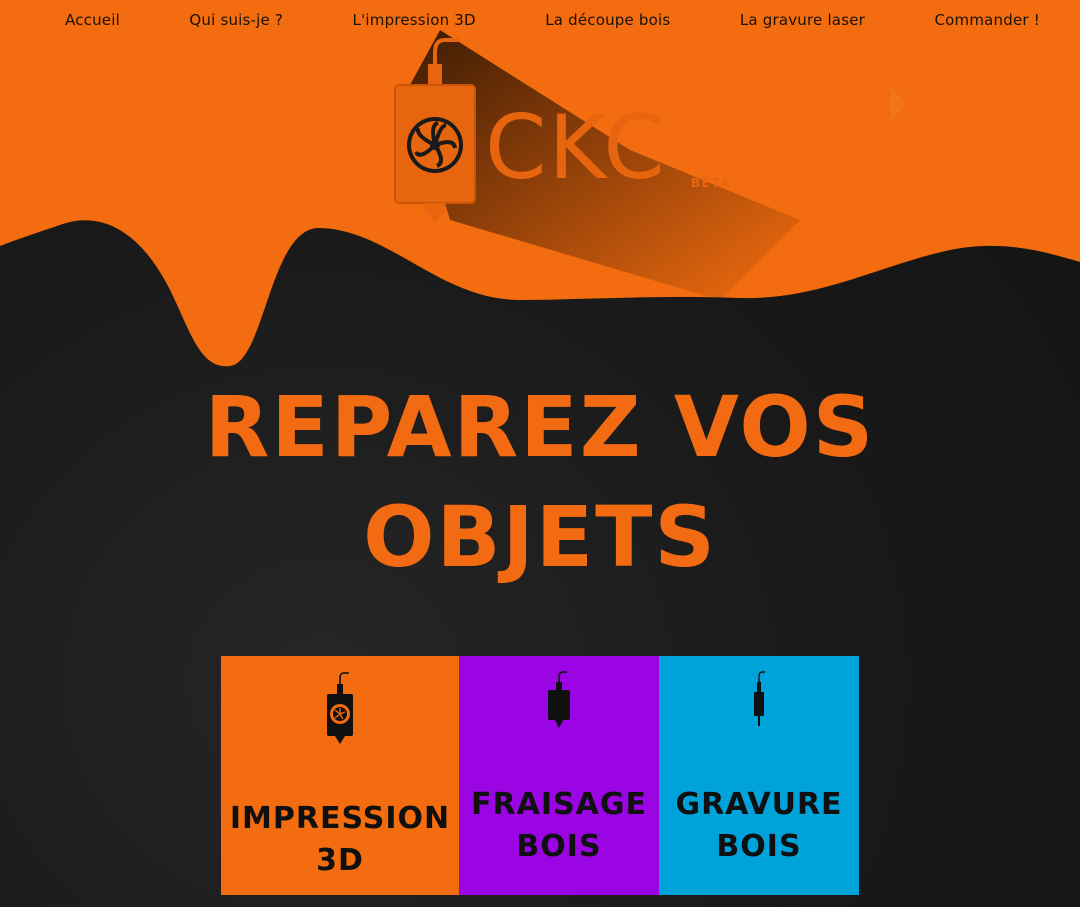  What do you see at coordinates (236, 20) in the screenshot?
I see `nav-item-qui-suis-je: Qui suis-je ?` at bounding box center [236, 20].